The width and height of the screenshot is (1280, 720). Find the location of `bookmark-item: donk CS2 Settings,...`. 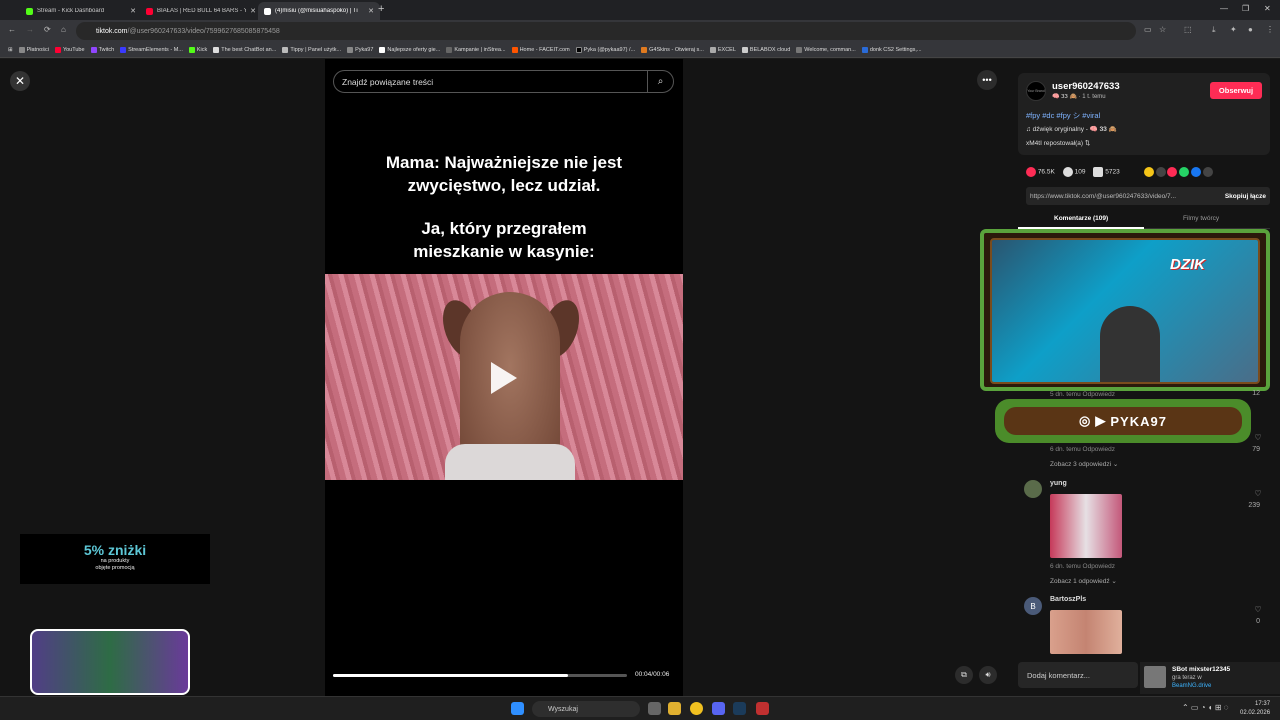

bookmark-item: donk CS2 Settings,... is located at coordinates (891, 49).